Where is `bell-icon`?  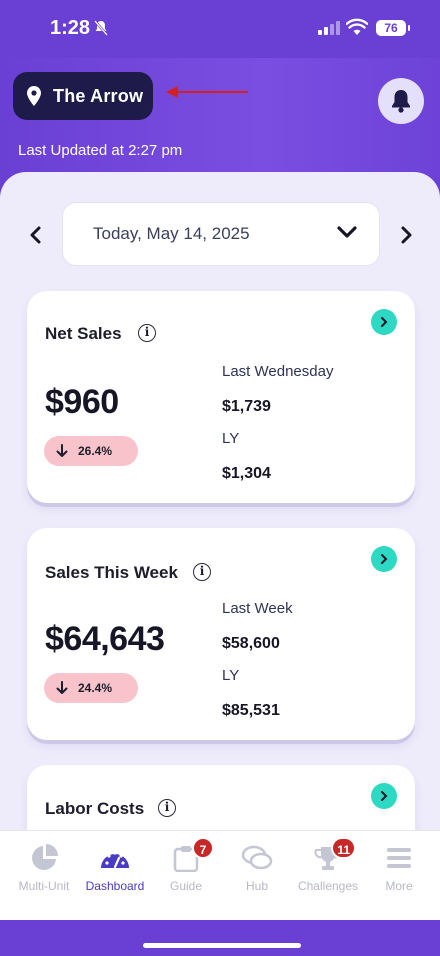
bell-icon is located at coordinates (401, 101).